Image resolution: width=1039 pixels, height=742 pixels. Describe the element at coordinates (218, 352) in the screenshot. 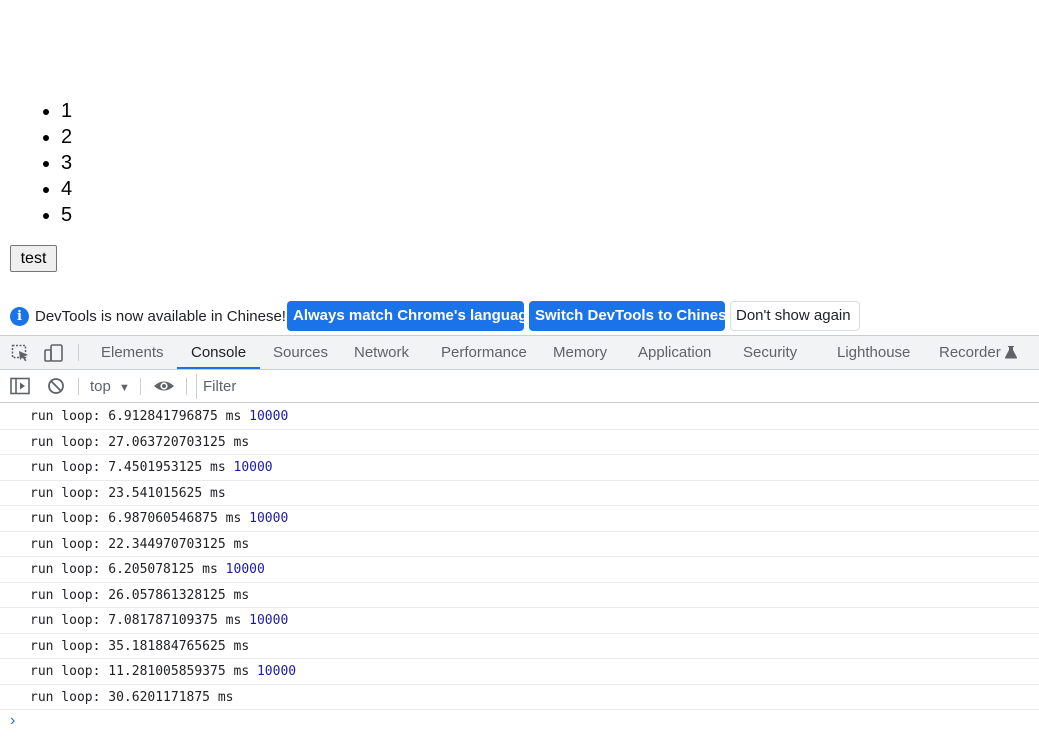

I see `tab-console: Console` at that location.